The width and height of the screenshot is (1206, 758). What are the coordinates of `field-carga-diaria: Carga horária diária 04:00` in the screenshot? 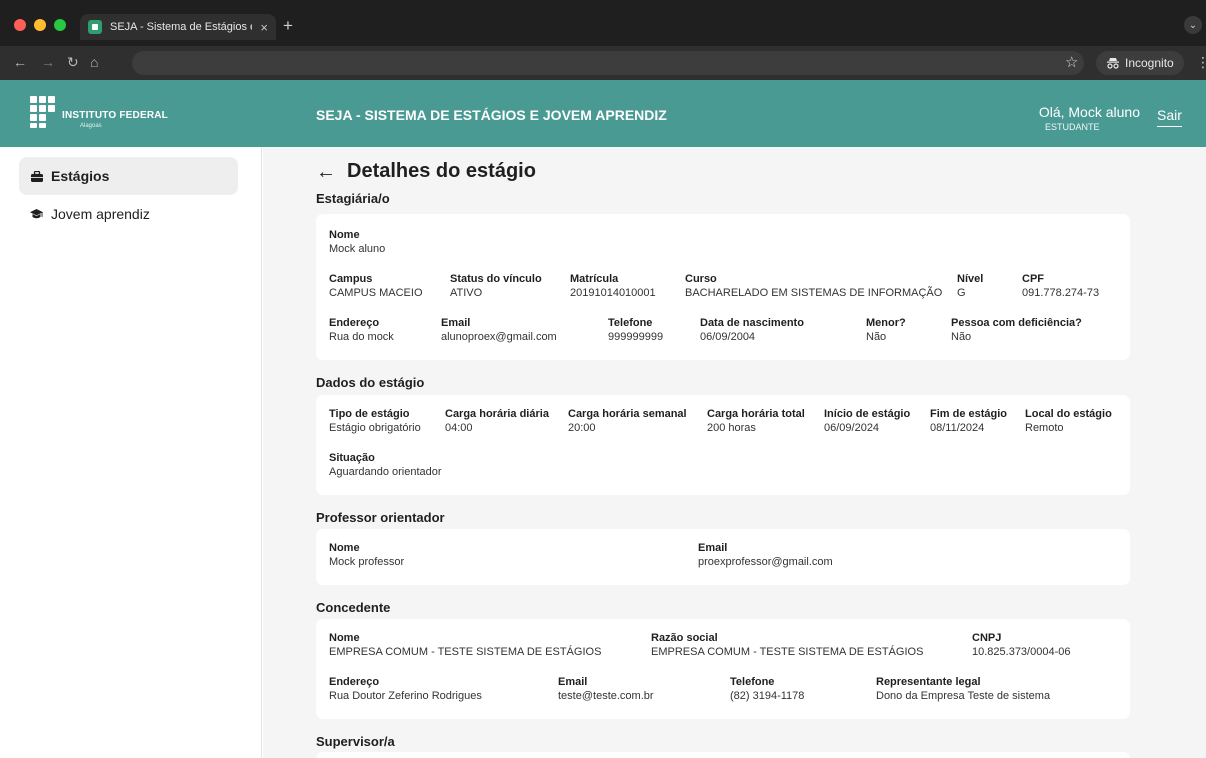 It's located at (497, 421).